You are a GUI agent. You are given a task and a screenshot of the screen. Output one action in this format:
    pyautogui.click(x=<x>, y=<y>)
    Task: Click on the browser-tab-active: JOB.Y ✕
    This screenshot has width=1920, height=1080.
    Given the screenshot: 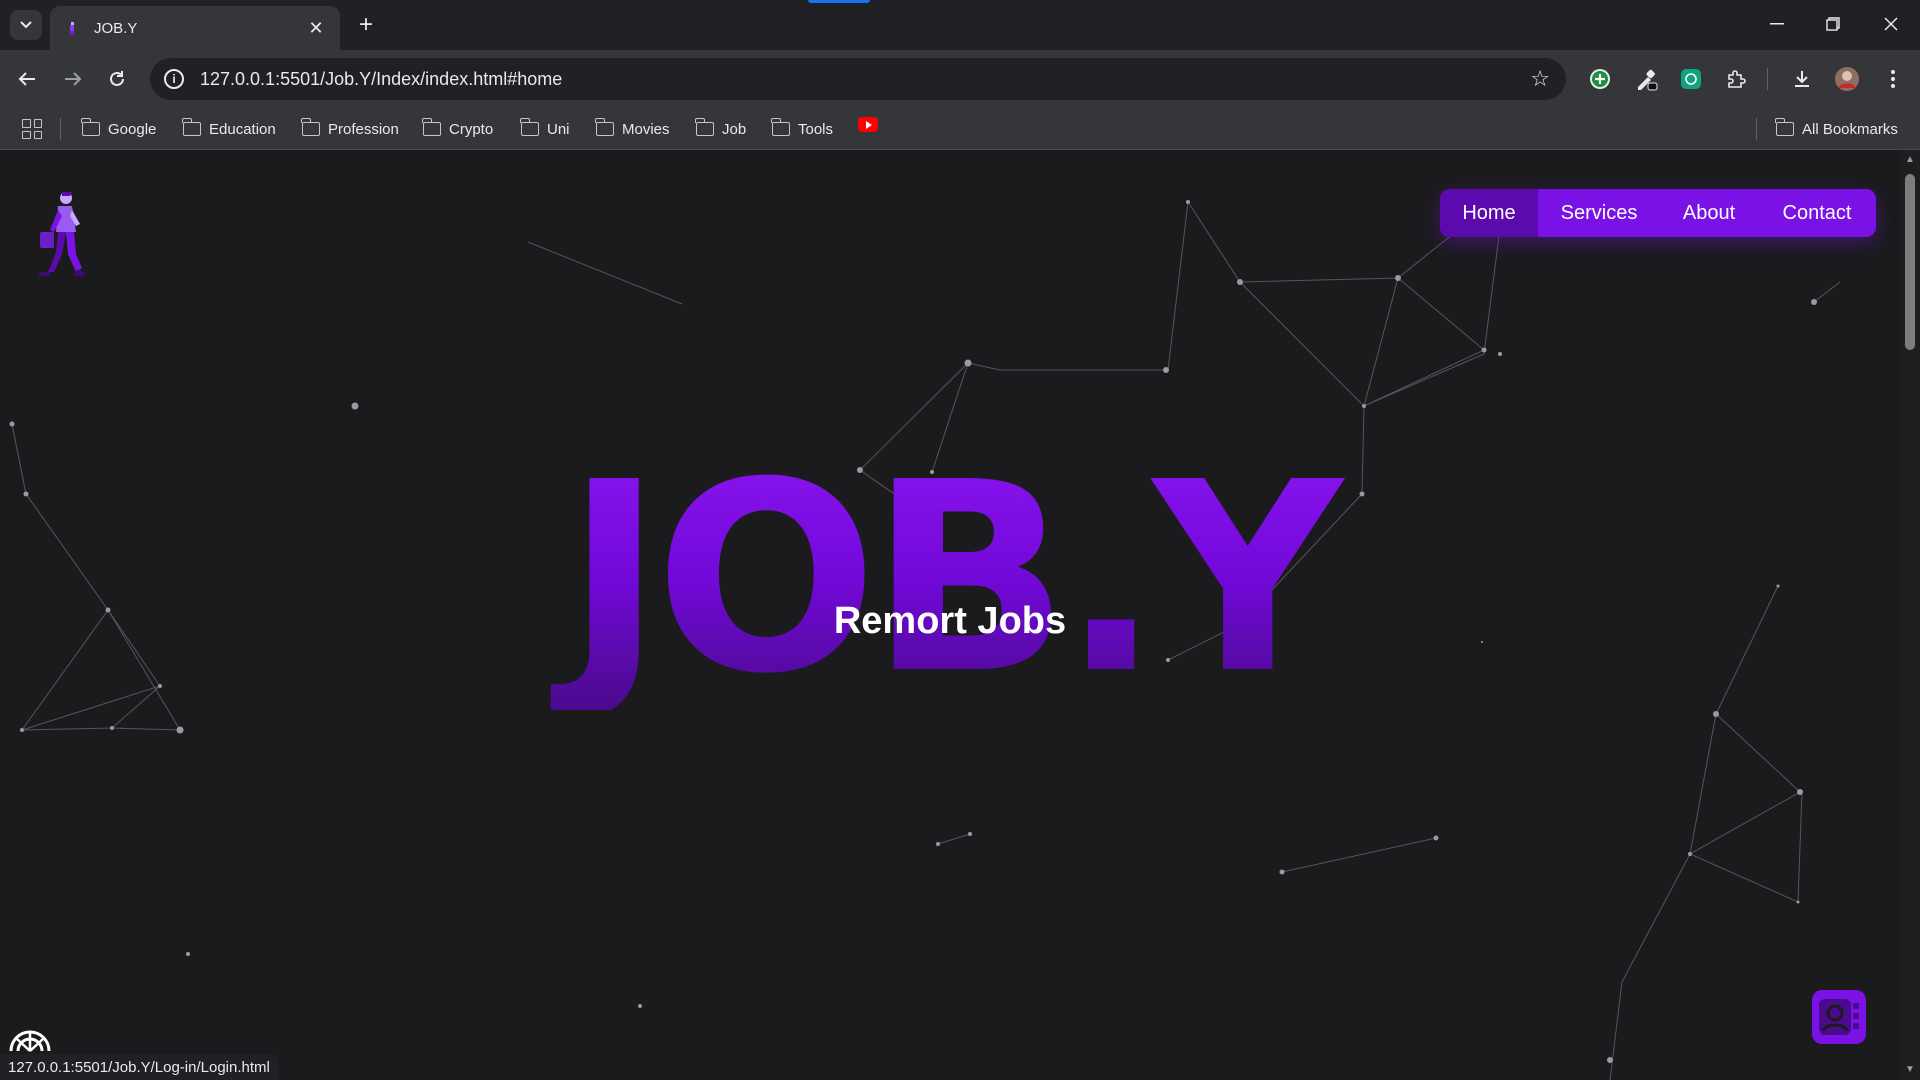 What is the action you would take?
    pyautogui.click(x=195, y=28)
    